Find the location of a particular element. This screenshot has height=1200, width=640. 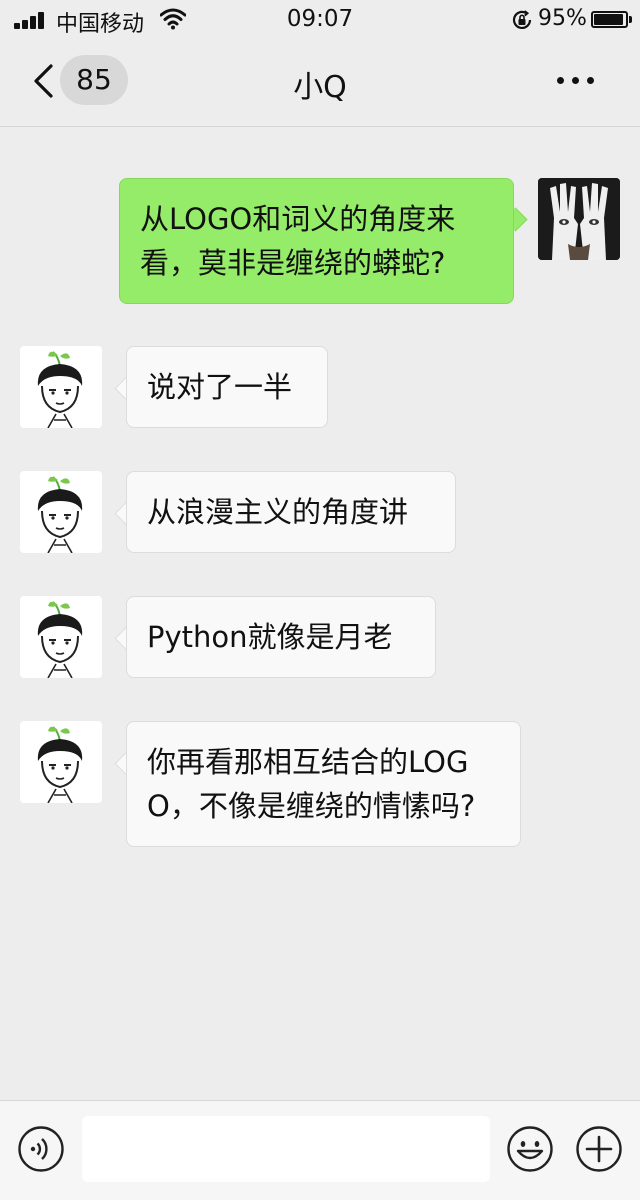

battery-level-fill is located at coordinates (609, 19).